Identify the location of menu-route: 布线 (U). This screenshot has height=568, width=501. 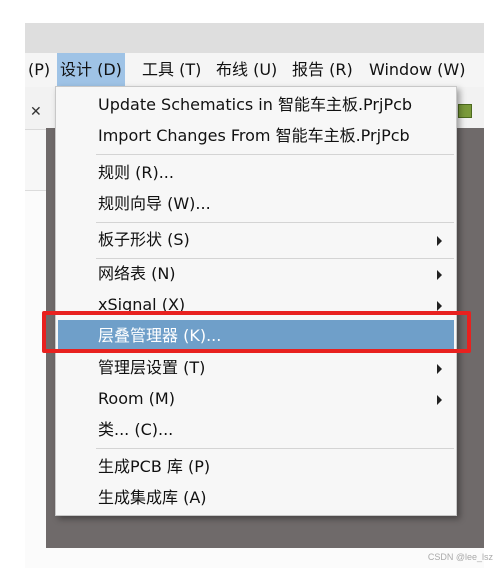
(246, 70).